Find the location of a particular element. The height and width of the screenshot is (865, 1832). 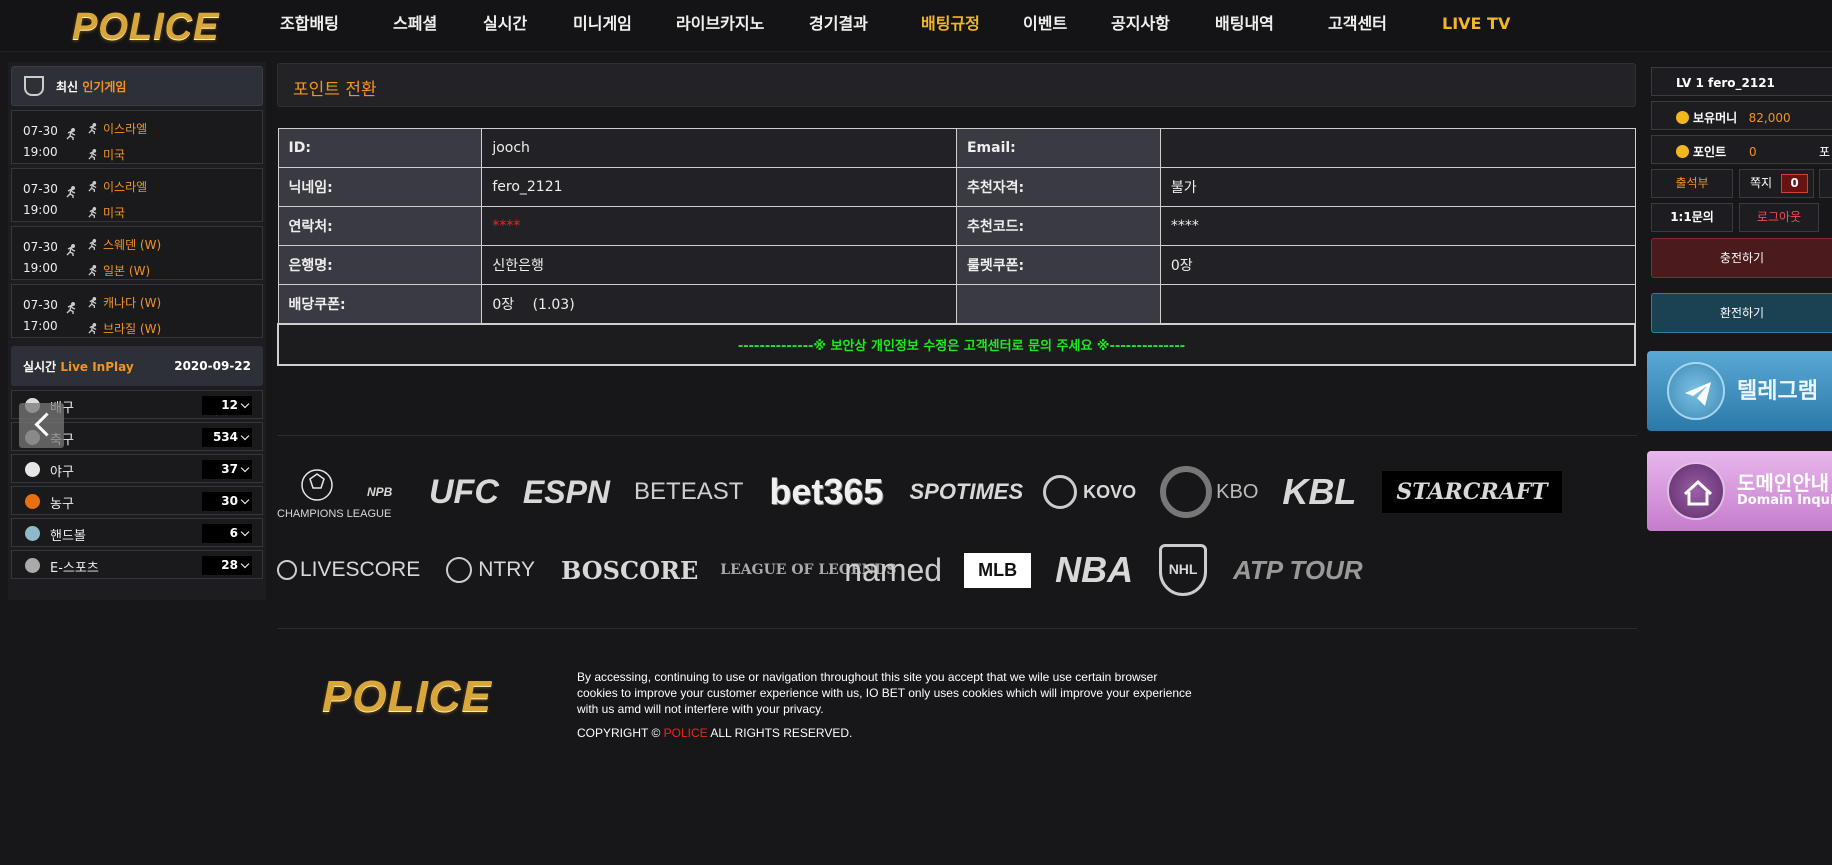

page-title-bar: 포인트 전환 is located at coordinates (956, 85).